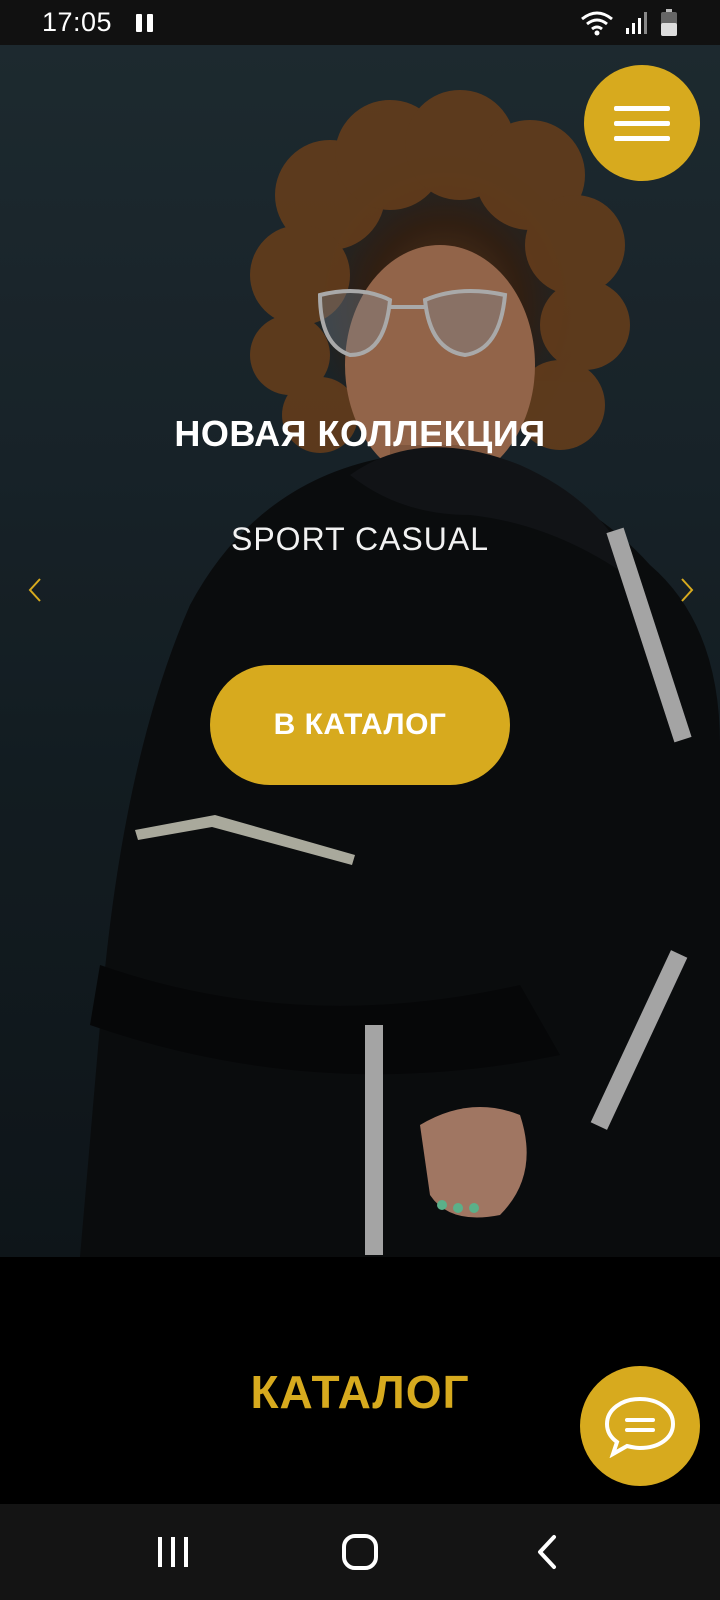 This screenshot has width=720, height=1600. I want to click on slider-prev-button, so click(35, 590).